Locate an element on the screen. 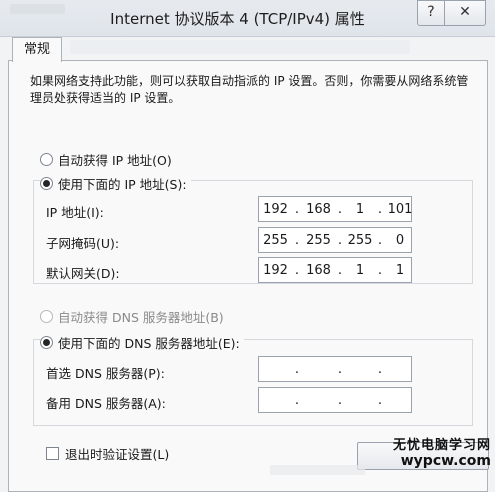 Image resolution: width=495 pixels, height=492 pixels. preferred-dns-label: 首选 DNS 服务器(P): is located at coordinates (105, 373).